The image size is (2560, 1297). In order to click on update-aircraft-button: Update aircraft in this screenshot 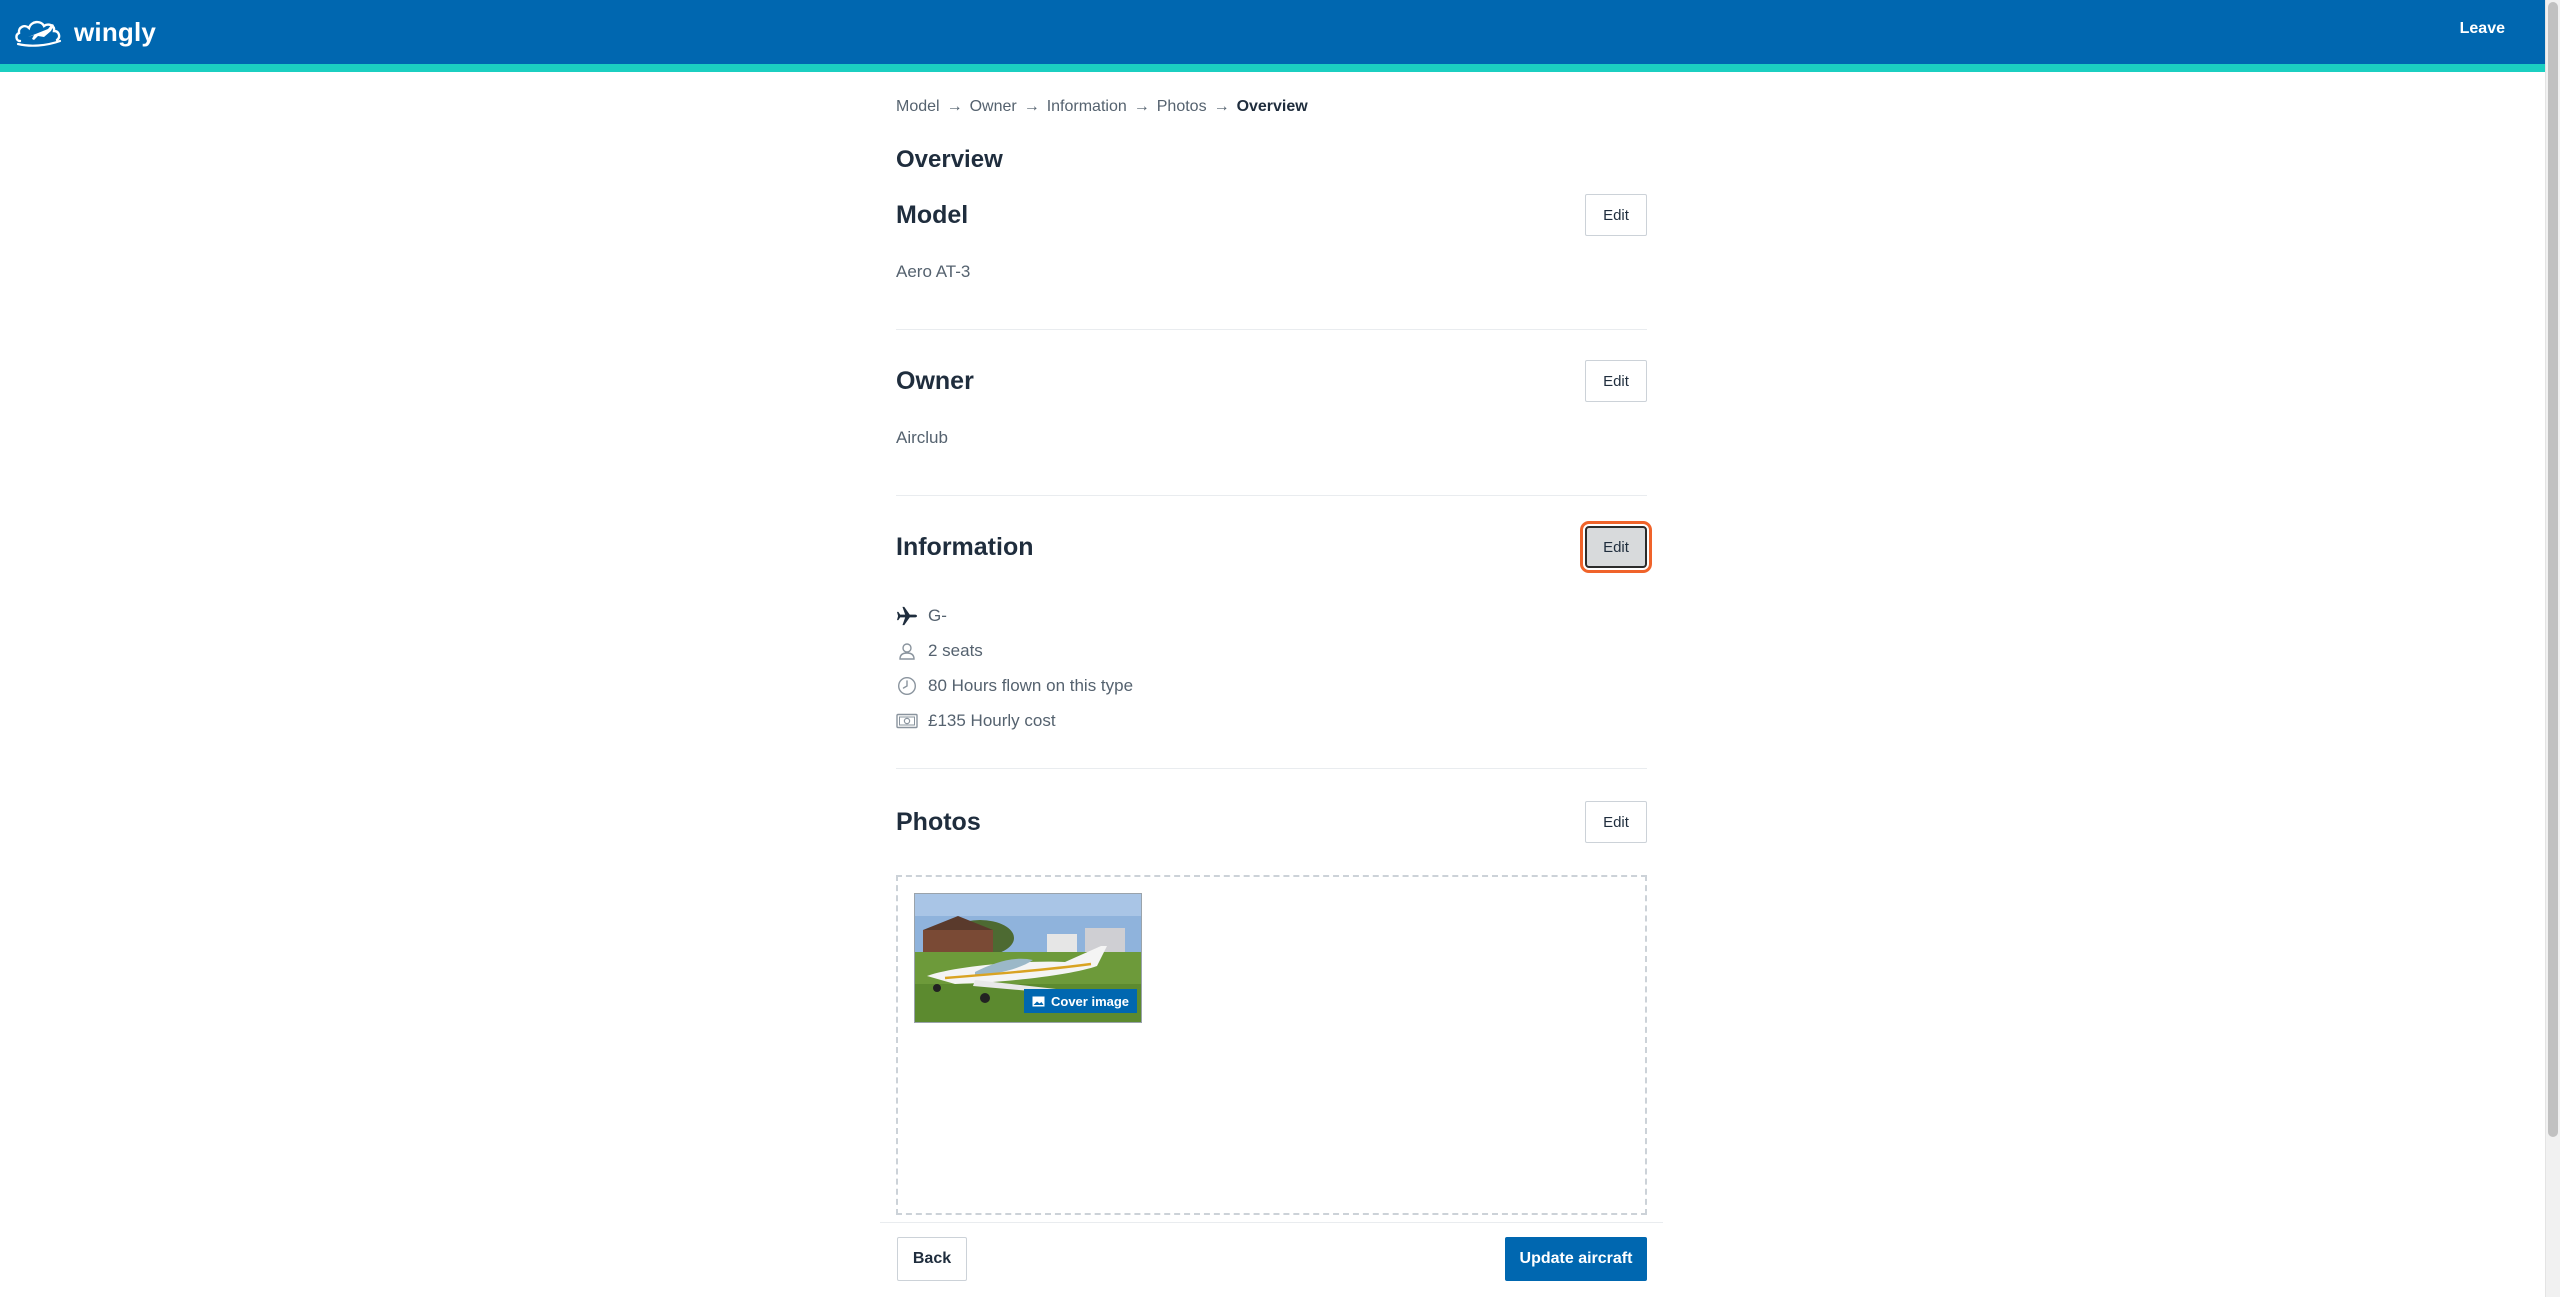, I will do `click(1576, 1259)`.